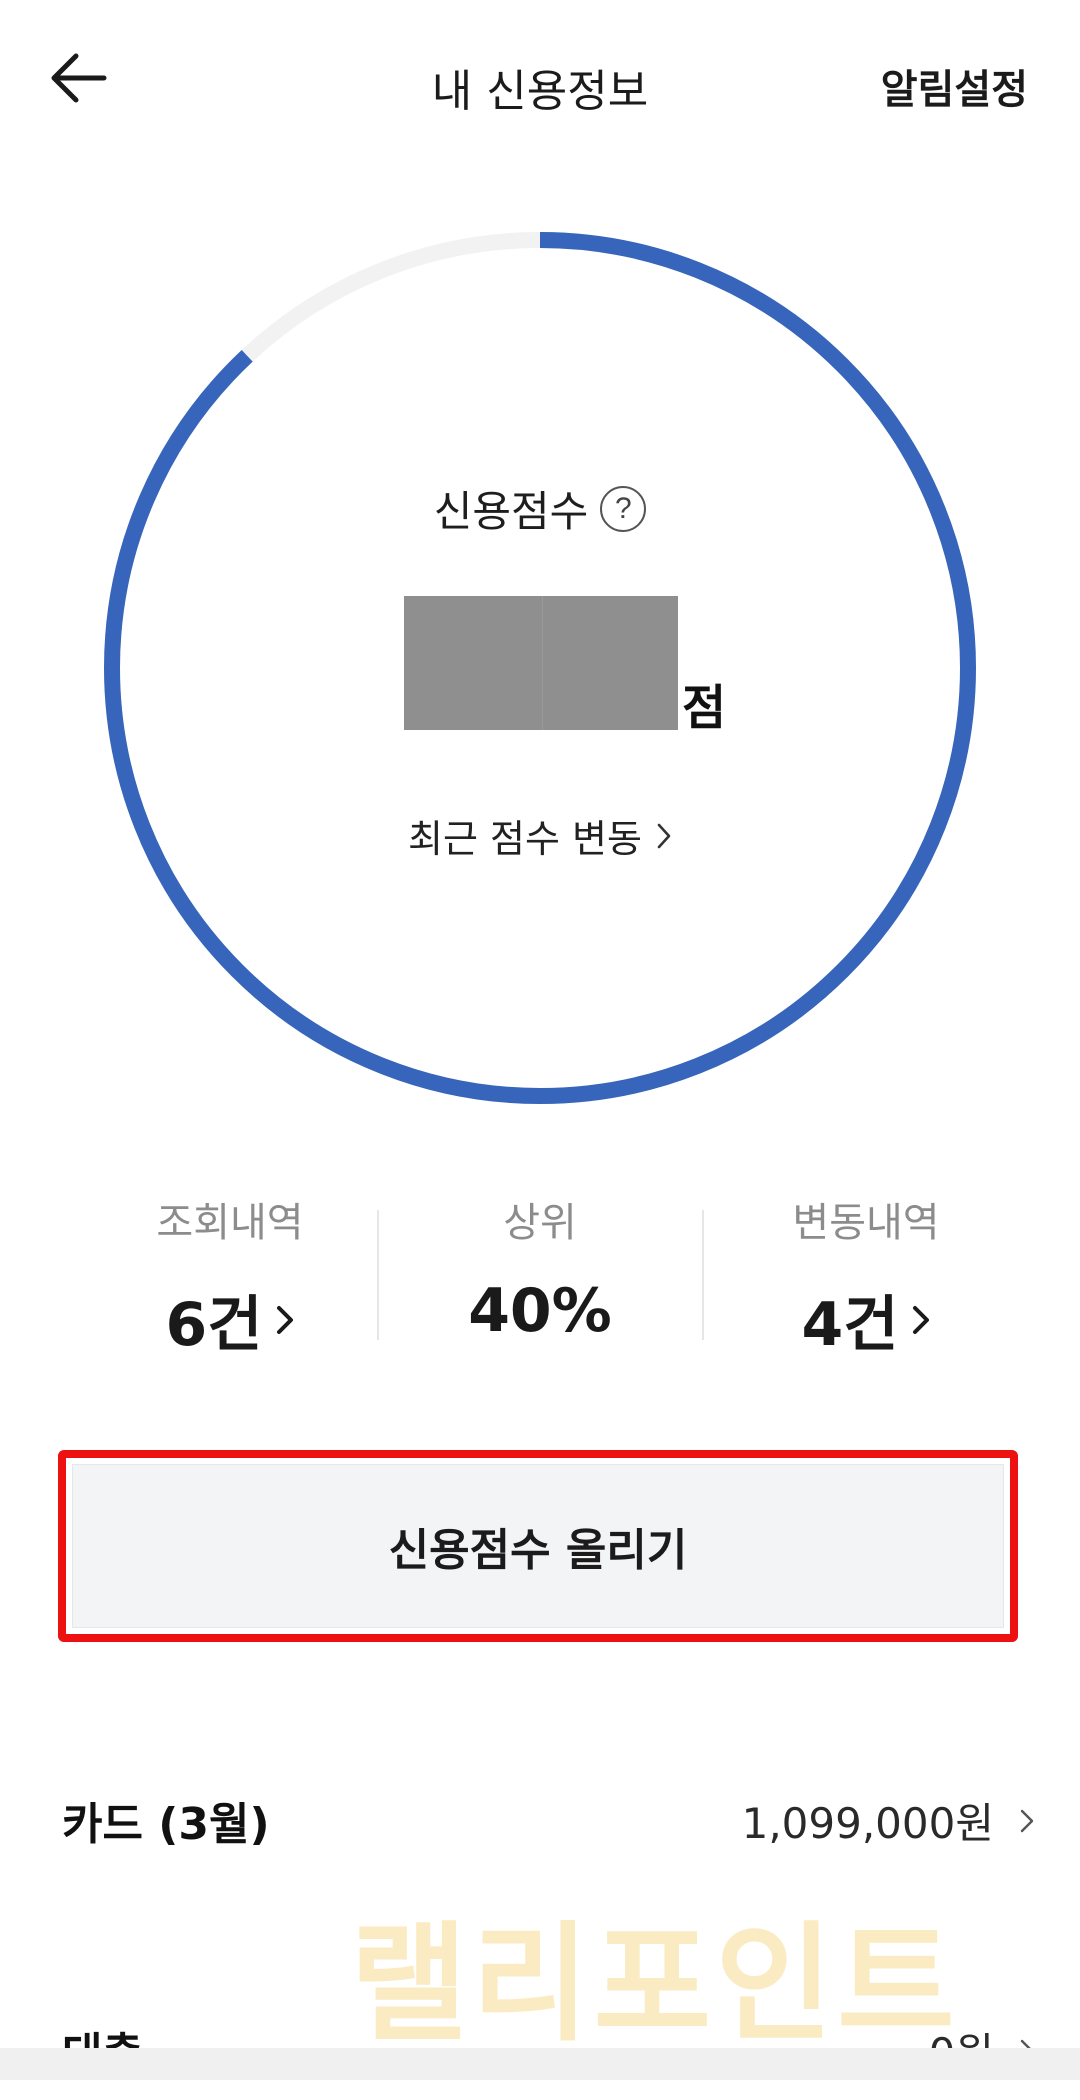 This screenshot has height=2100, width=1080. Describe the element at coordinates (230, 1276) in the screenshot. I see `stat-inquiries: 조회내역 6건` at that location.